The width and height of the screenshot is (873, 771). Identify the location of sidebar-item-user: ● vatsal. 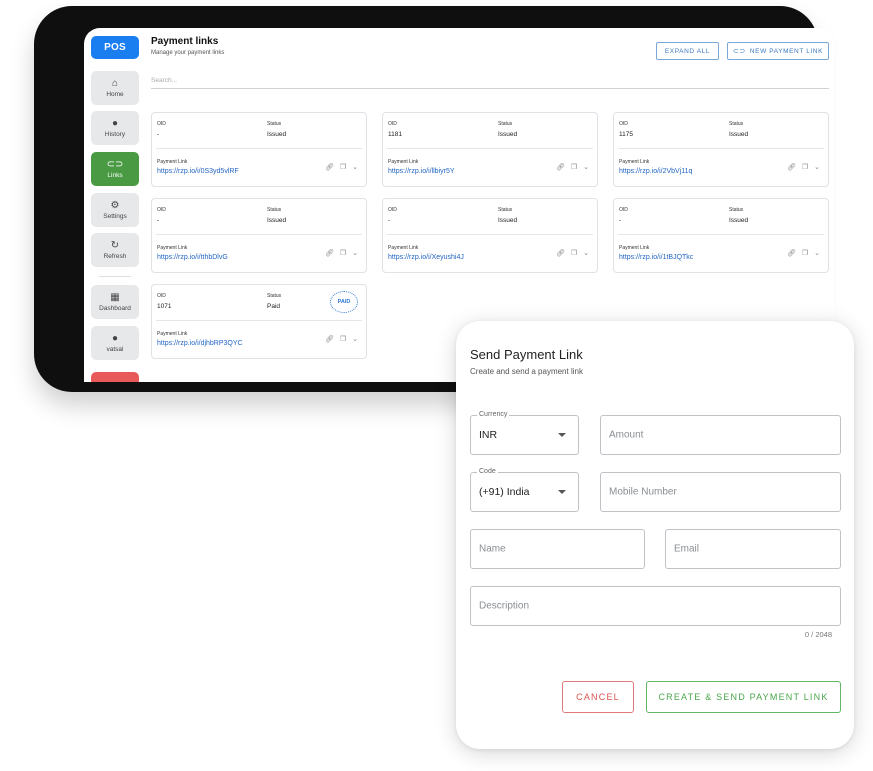
(115, 343).